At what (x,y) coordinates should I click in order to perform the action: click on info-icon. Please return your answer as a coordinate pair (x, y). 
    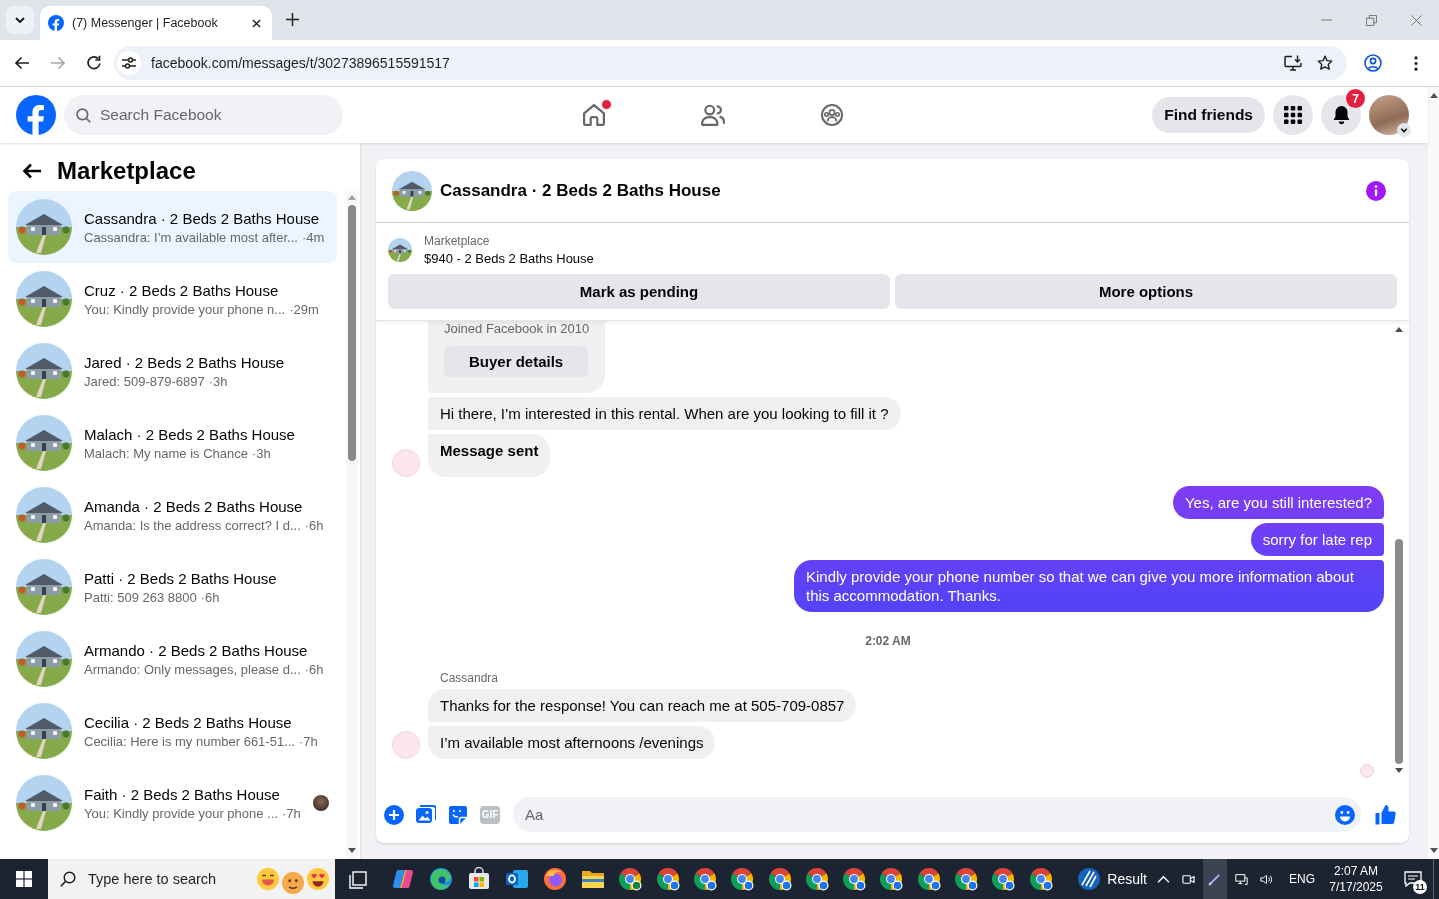
    Looking at the image, I should click on (1376, 190).